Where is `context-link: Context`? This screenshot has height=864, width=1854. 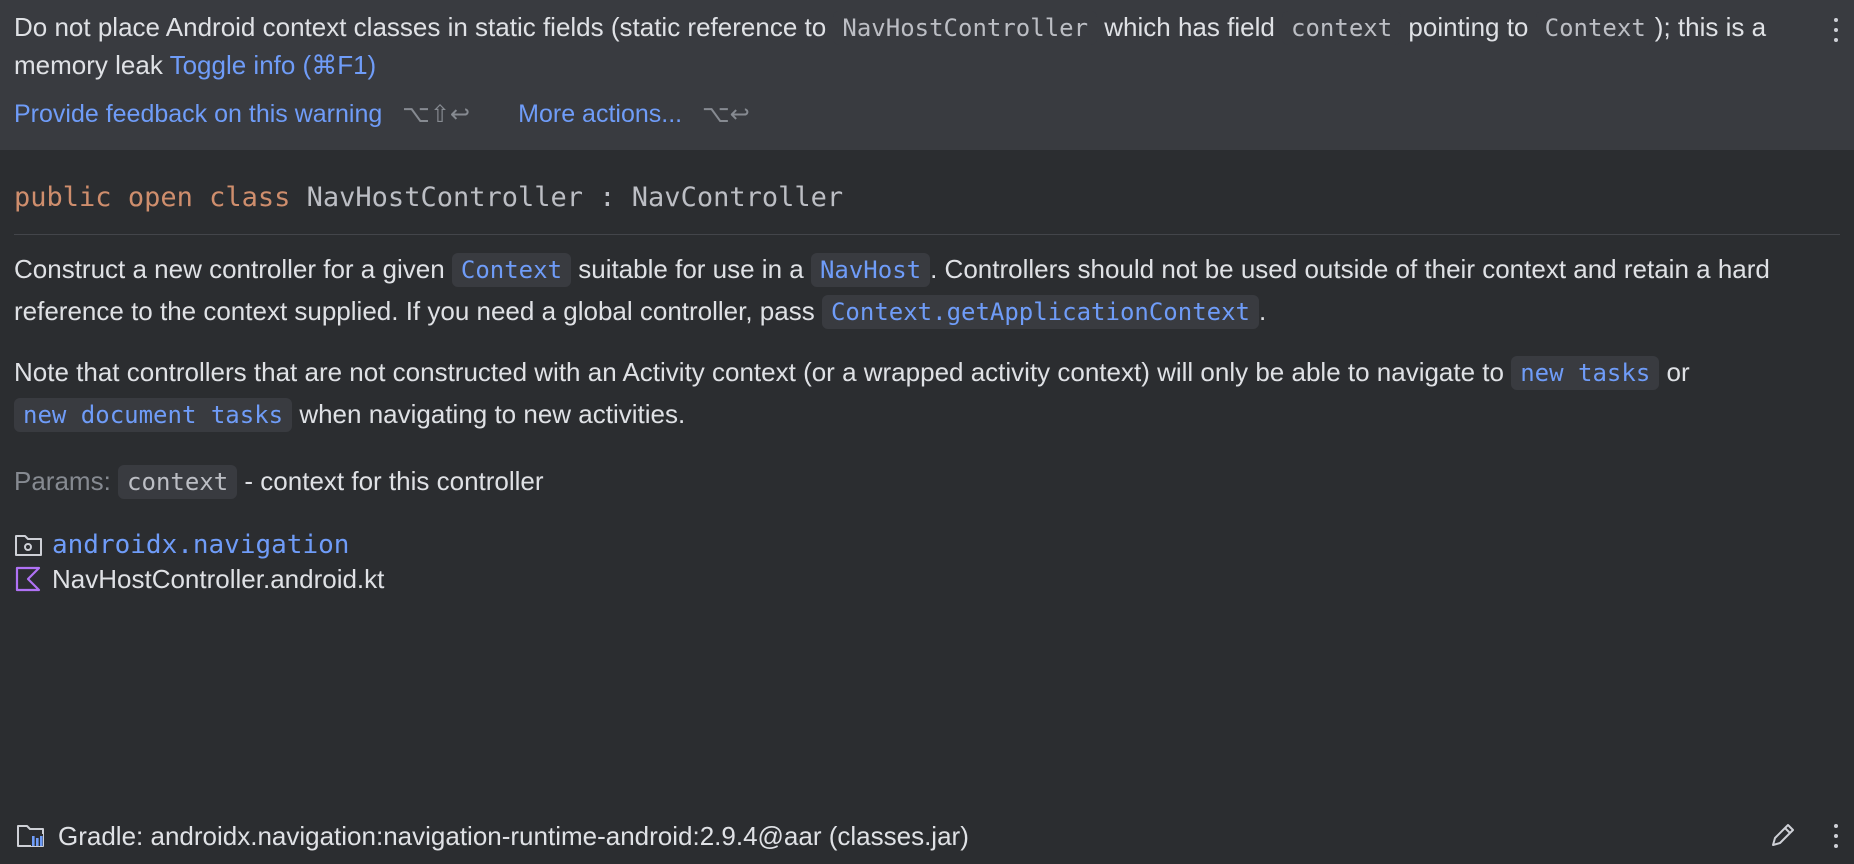
context-link: Context is located at coordinates (511, 270).